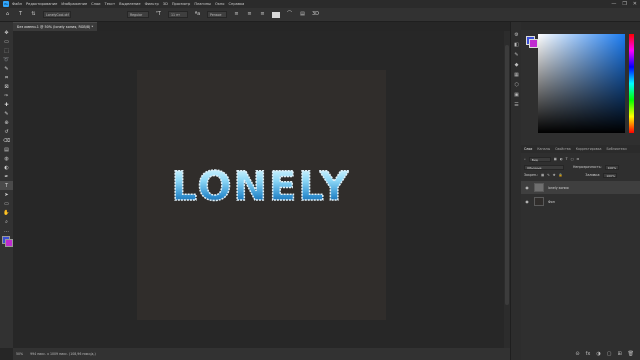 This screenshot has width=640, height=360. Describe the element at coordinates (262, 14) in the screenshot. I see `align-right-icon: ≡` at that location.